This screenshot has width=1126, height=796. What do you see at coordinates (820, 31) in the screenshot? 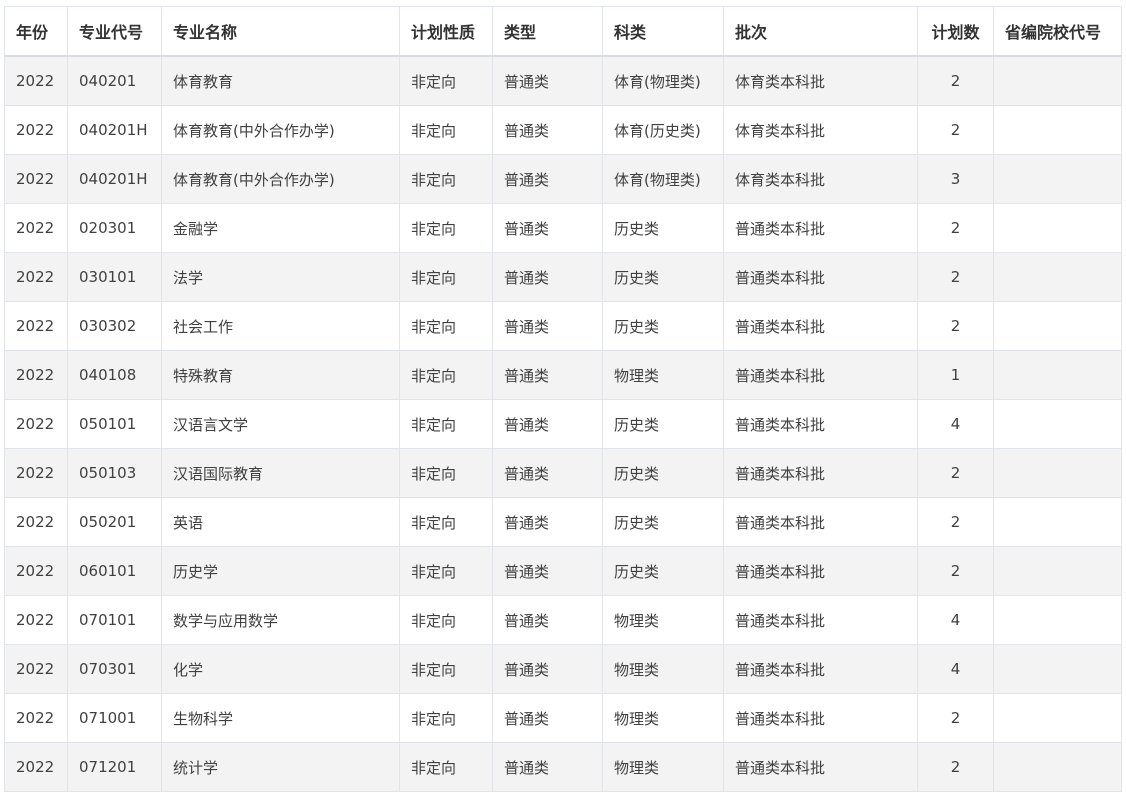
I see `header-batch: 批次` at bounding box center [820, 31].